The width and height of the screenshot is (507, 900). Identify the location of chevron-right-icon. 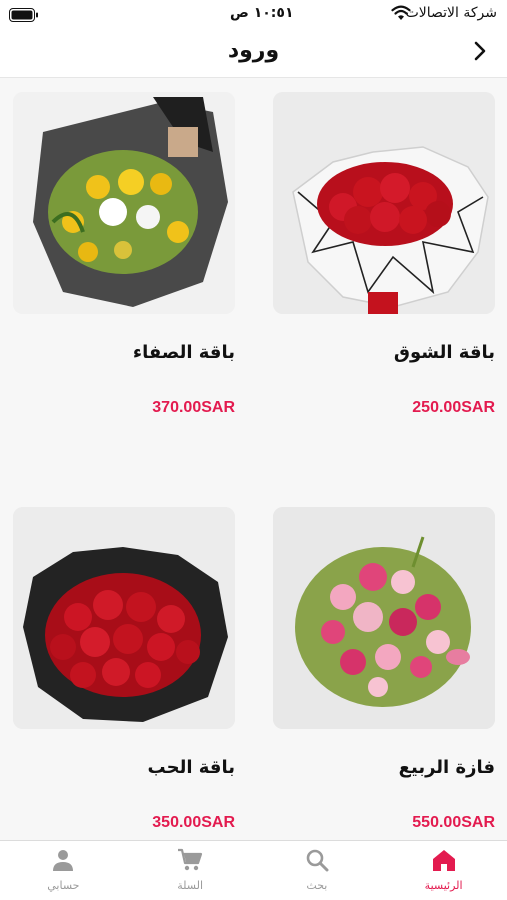
(480, 53).